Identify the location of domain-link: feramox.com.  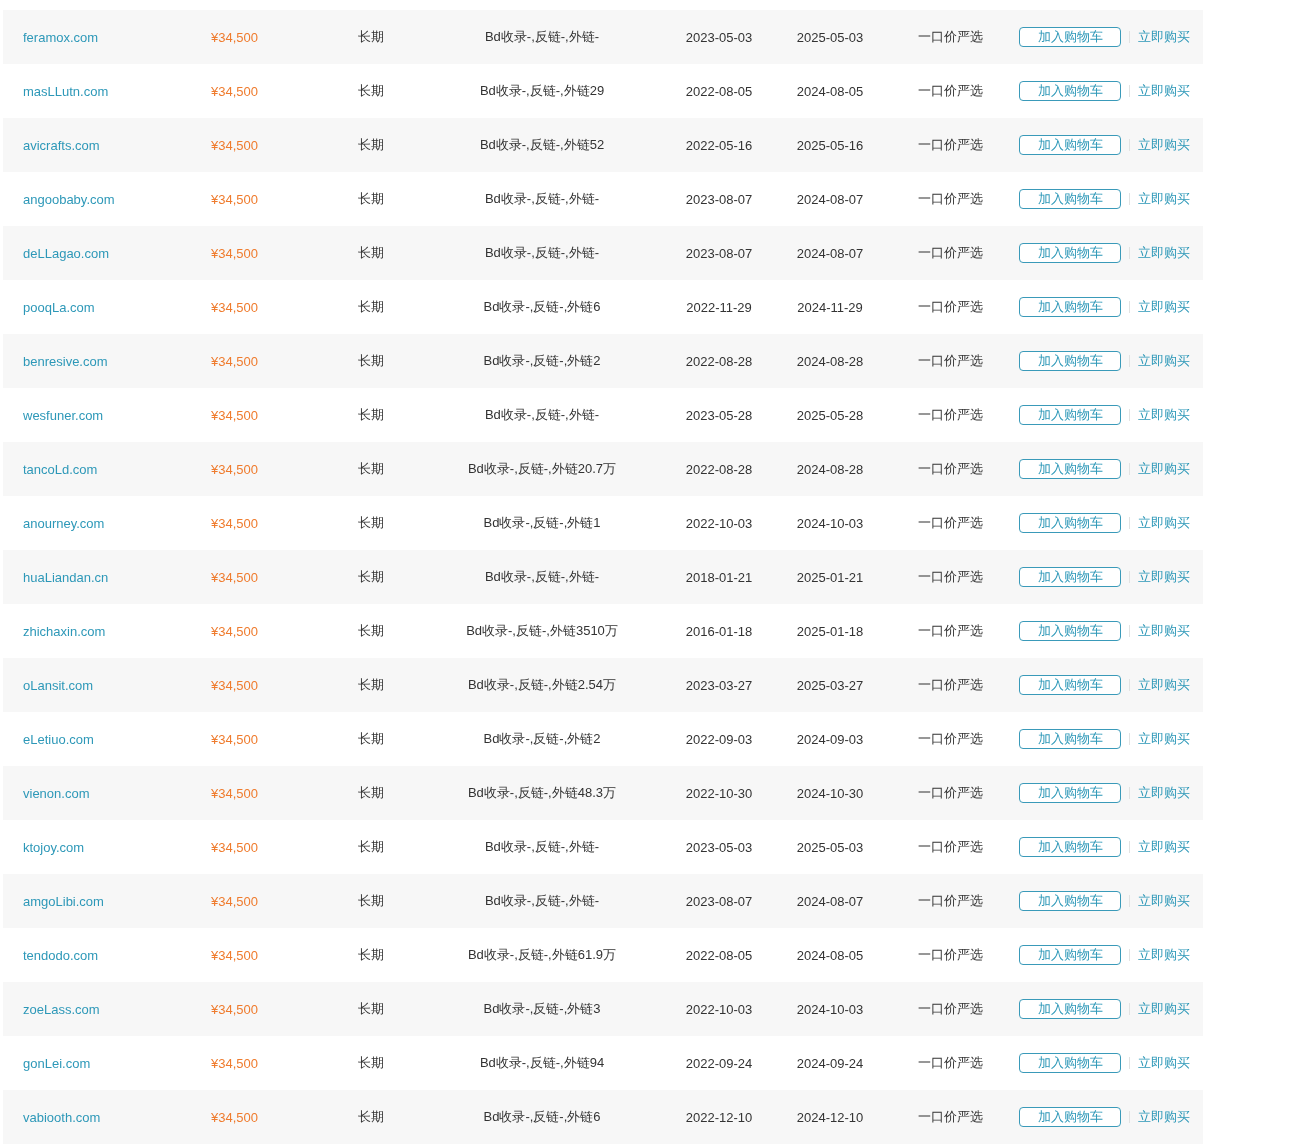
(51, 37).